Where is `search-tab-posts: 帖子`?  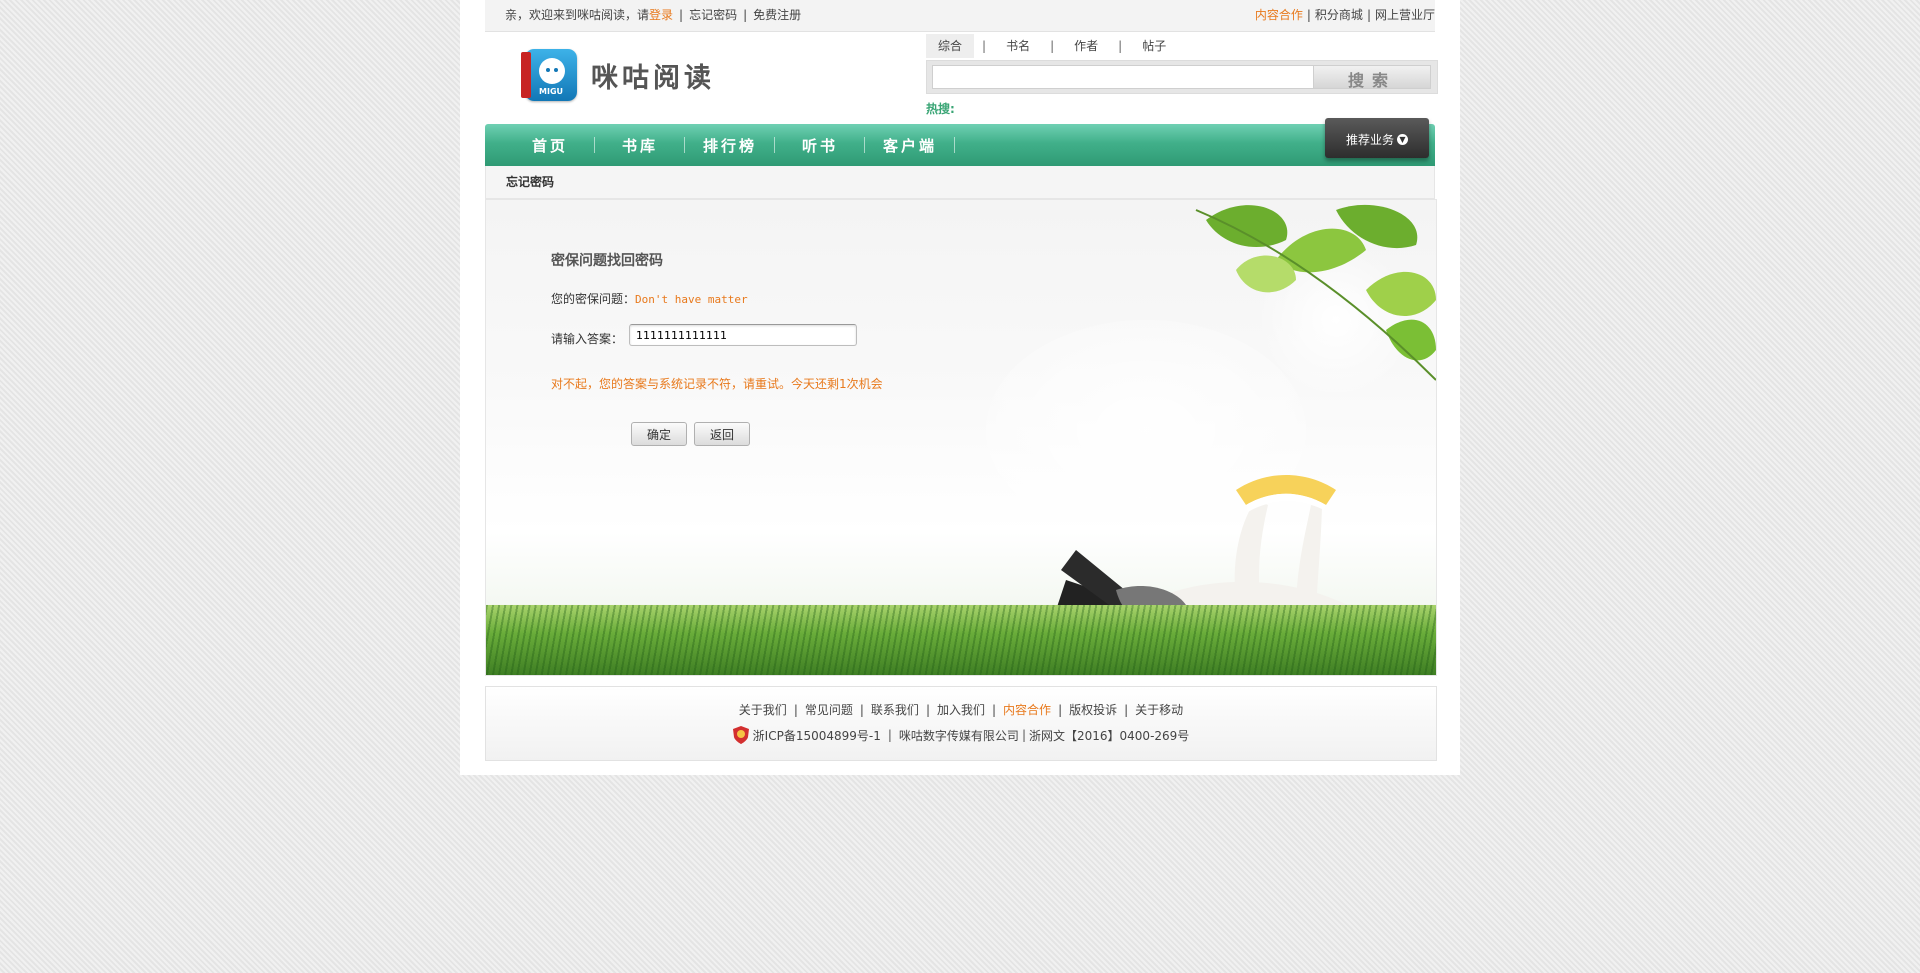 search-tab-posts: 帖子 is located at coordinates (1154, 46).